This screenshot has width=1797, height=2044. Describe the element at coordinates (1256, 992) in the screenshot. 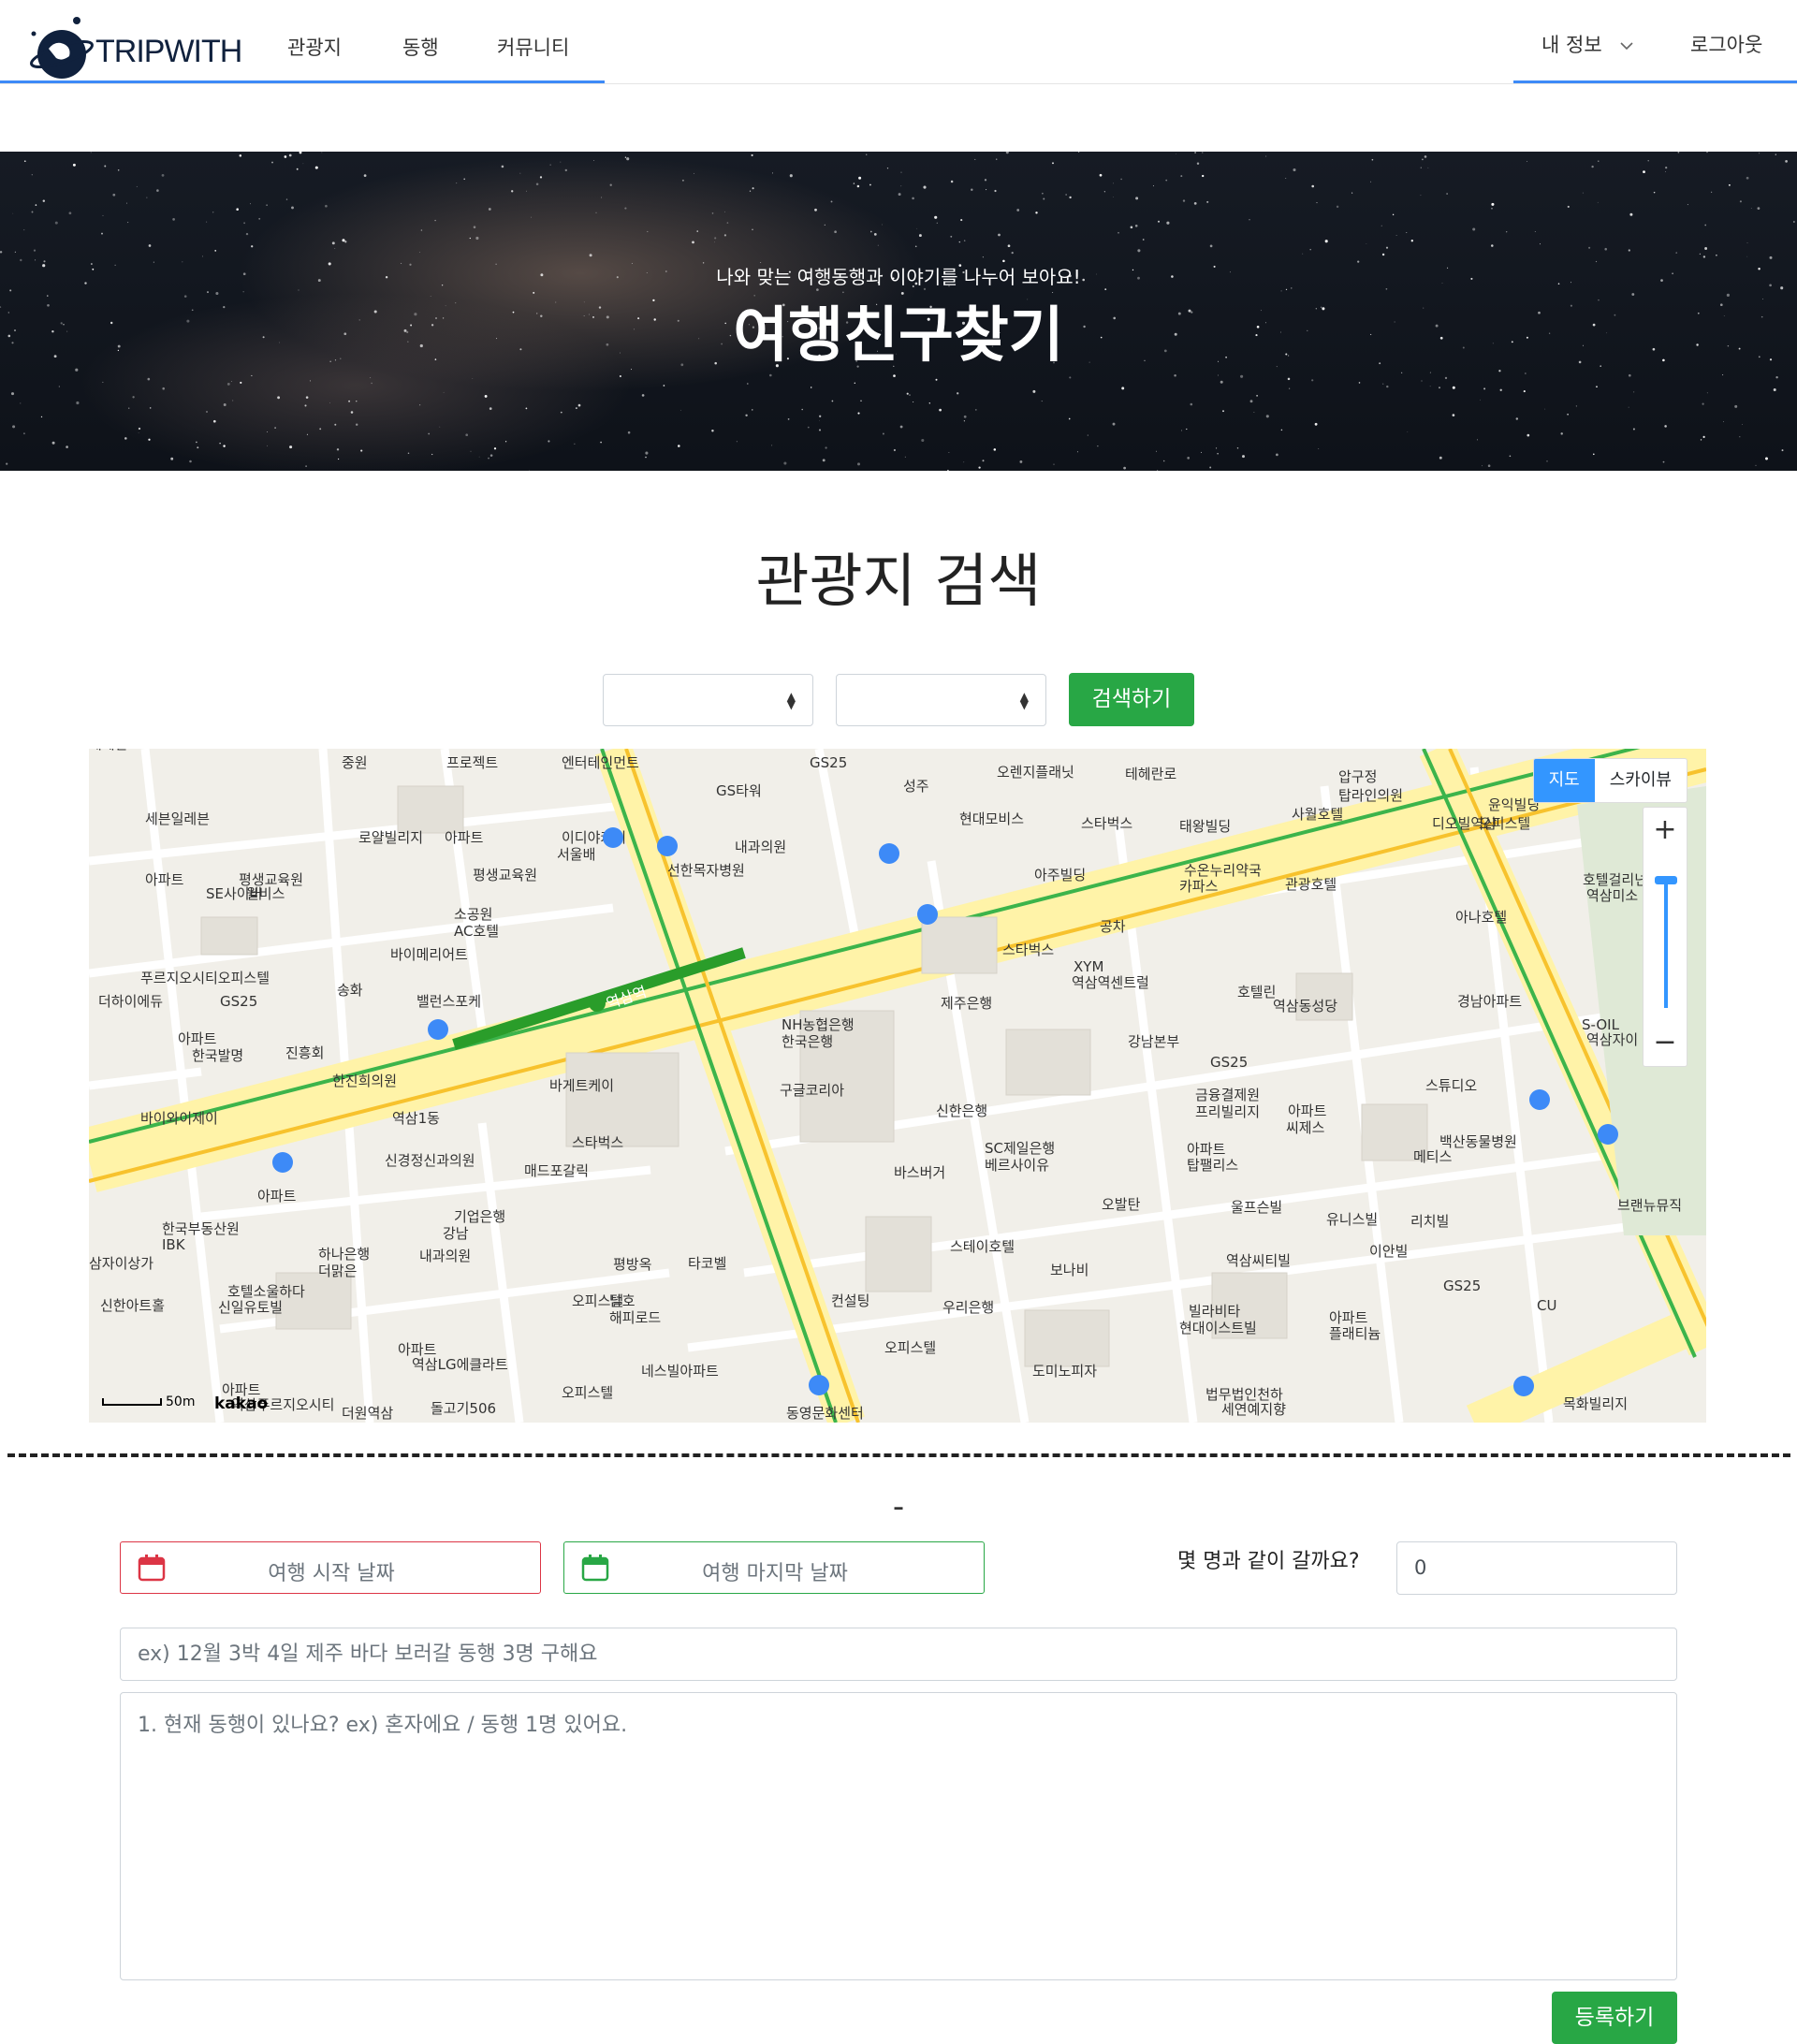

I see `map-poi-label: 호텔린` at that location.